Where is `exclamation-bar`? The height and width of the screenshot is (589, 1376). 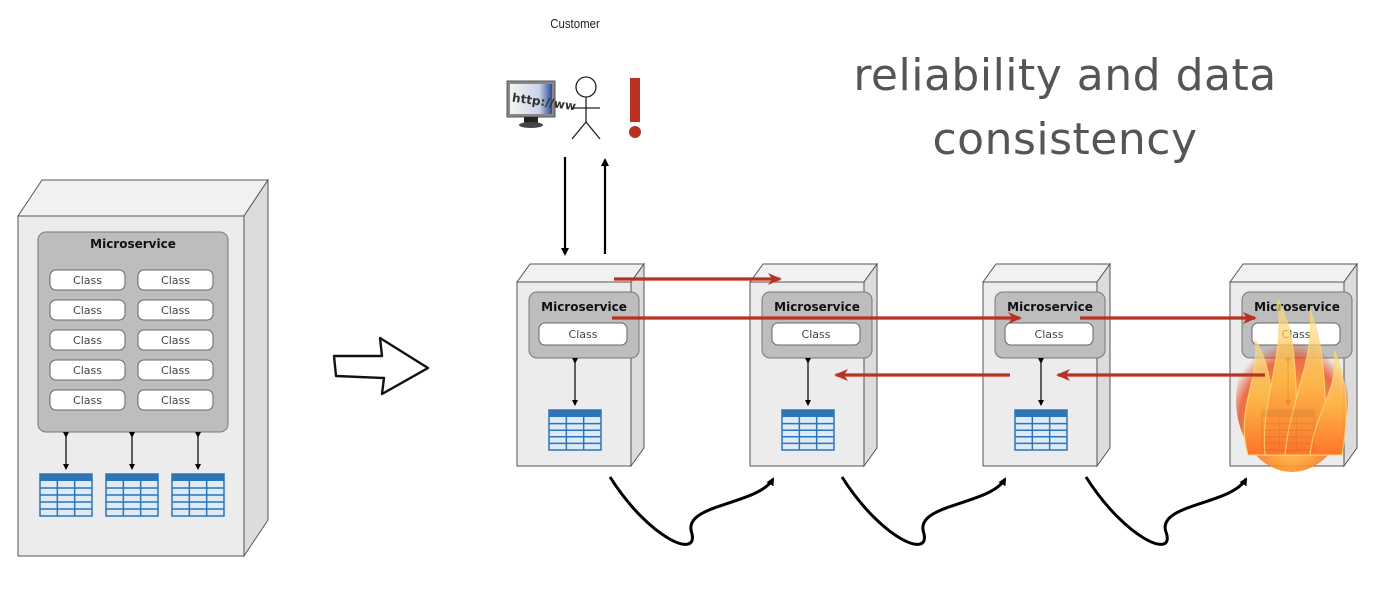 exclamation-bar is located at coordinates (635, 100).